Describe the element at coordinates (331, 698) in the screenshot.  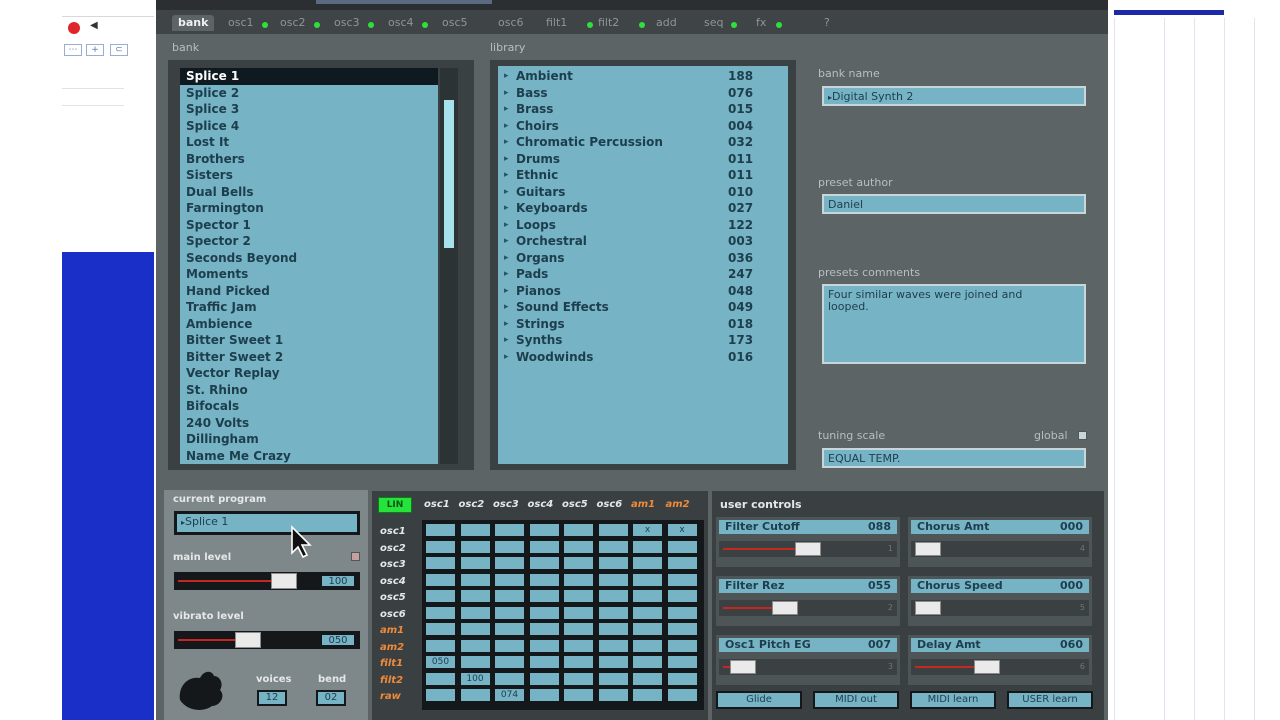
I see `bend-value: 02` at that location.